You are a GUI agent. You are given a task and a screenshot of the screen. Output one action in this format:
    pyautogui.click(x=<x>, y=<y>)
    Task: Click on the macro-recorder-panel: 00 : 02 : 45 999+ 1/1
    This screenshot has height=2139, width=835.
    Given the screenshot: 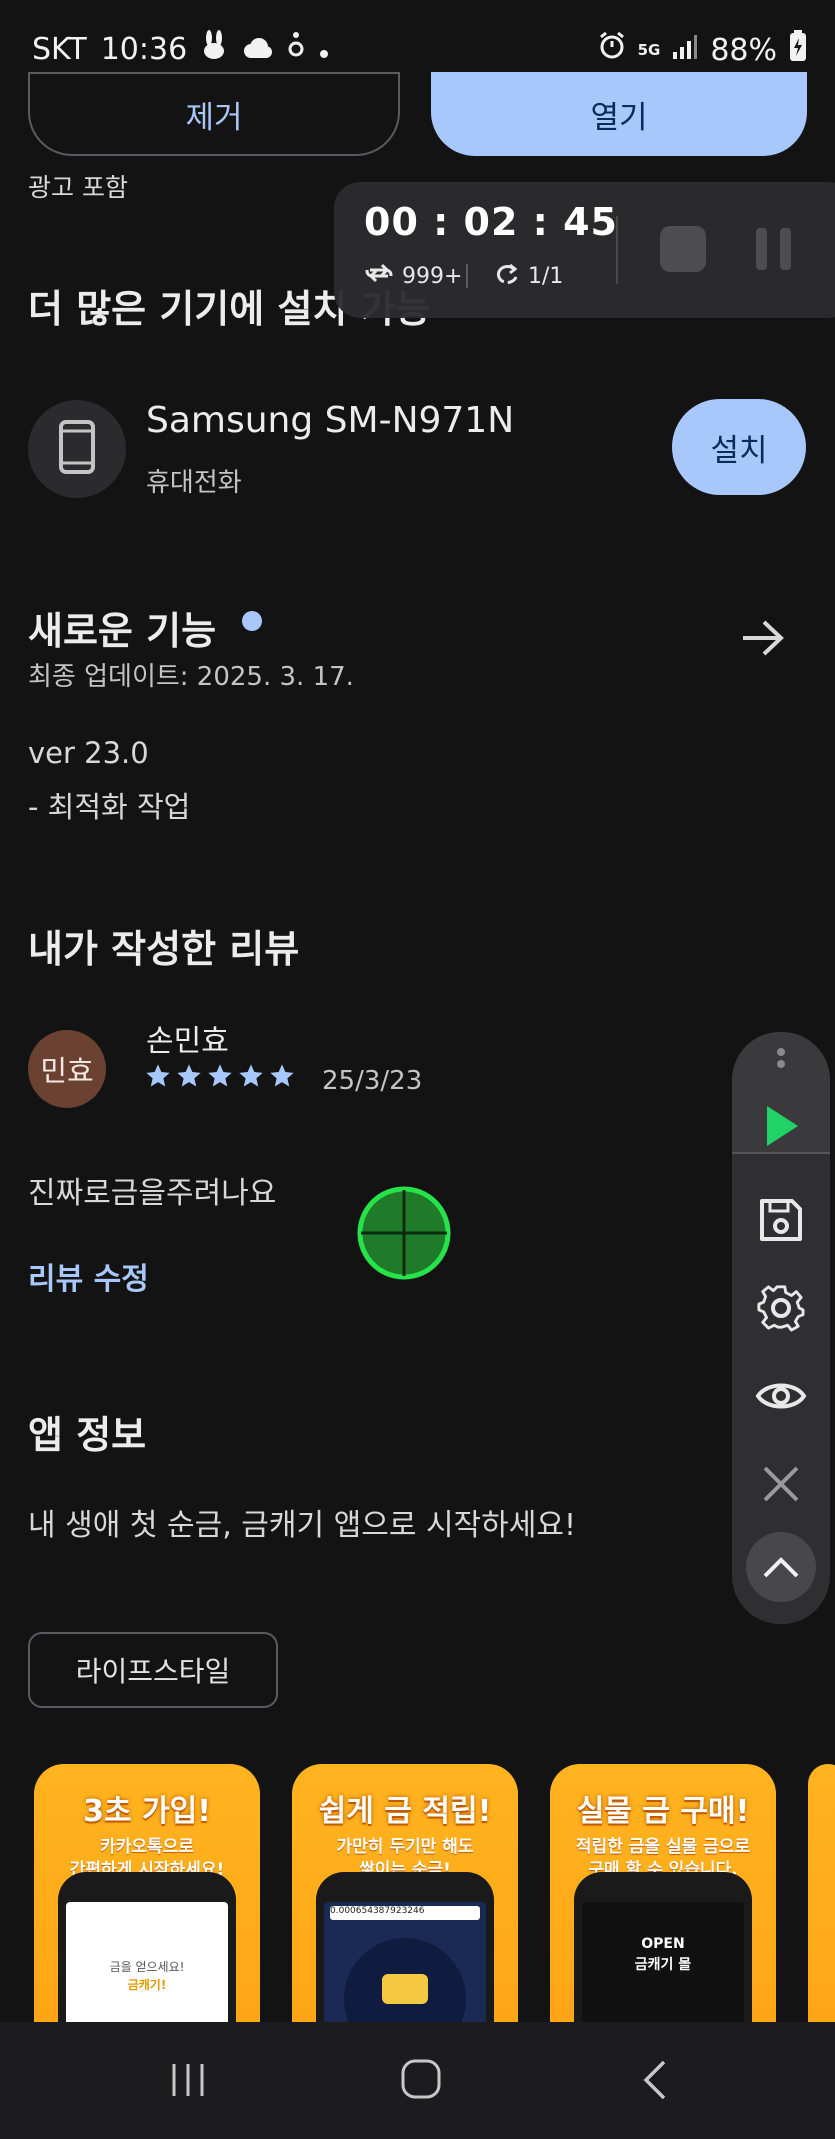 What is the action you would take?
    pyautogui.click(x=584, y=250)
    